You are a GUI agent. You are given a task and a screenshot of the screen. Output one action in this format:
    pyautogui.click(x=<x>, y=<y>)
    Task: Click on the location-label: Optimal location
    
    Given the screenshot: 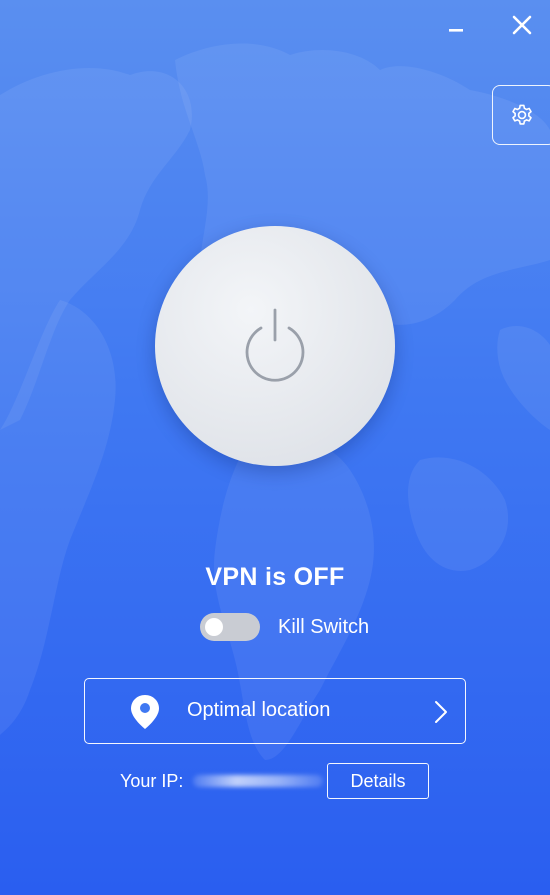 What is the action you would take?
    pyautogui.click(x=259, y=710)
    